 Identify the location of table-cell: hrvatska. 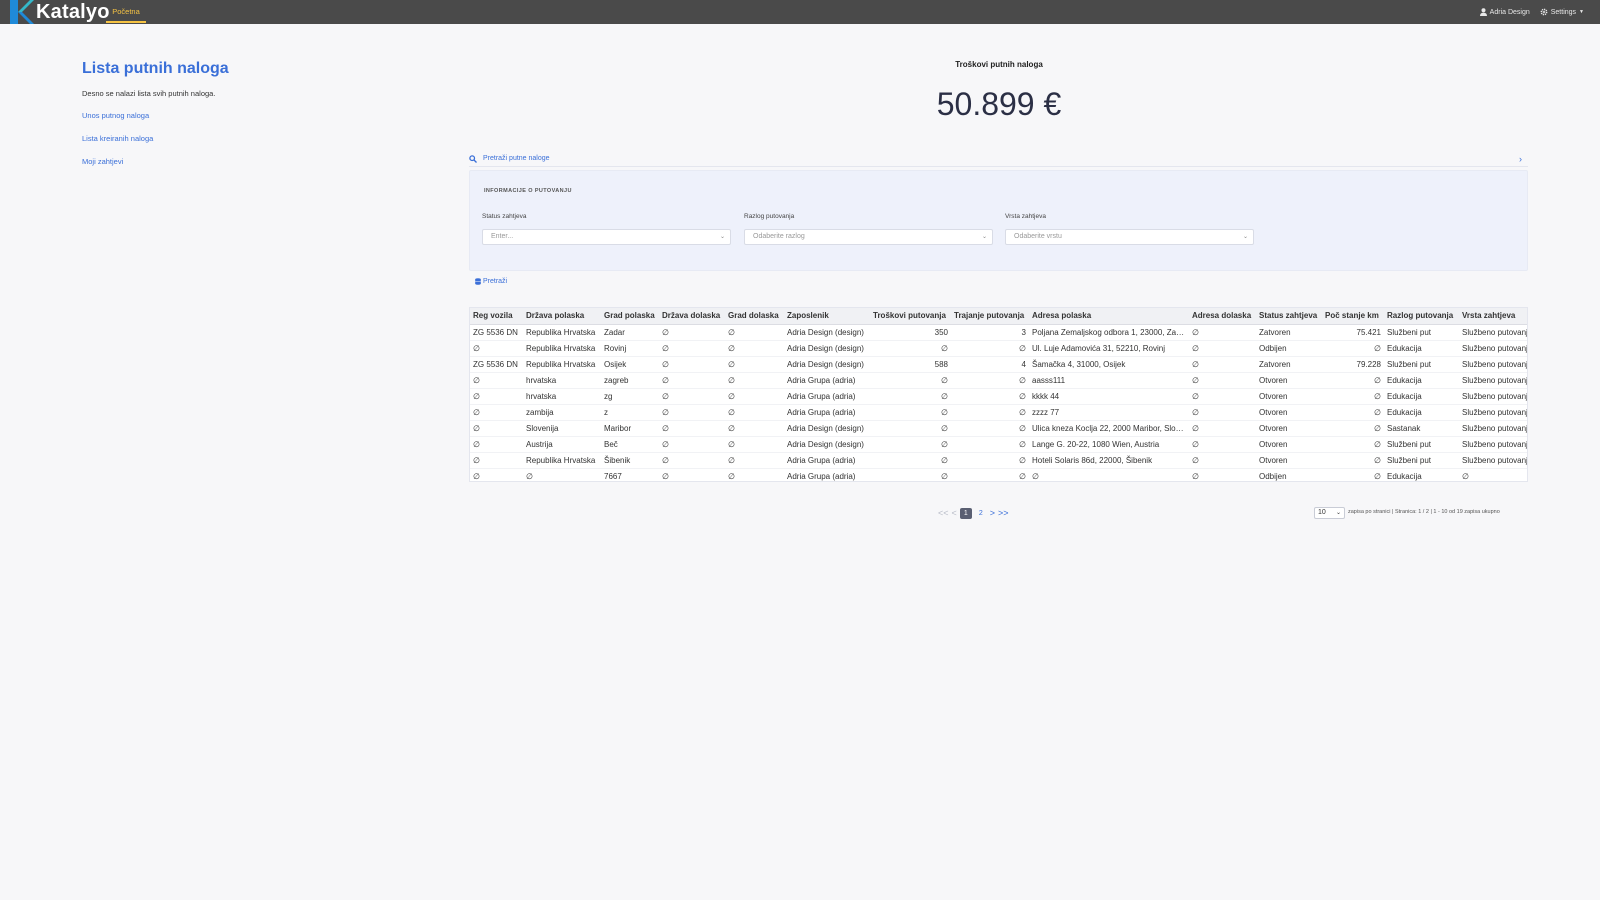
(562, 380).